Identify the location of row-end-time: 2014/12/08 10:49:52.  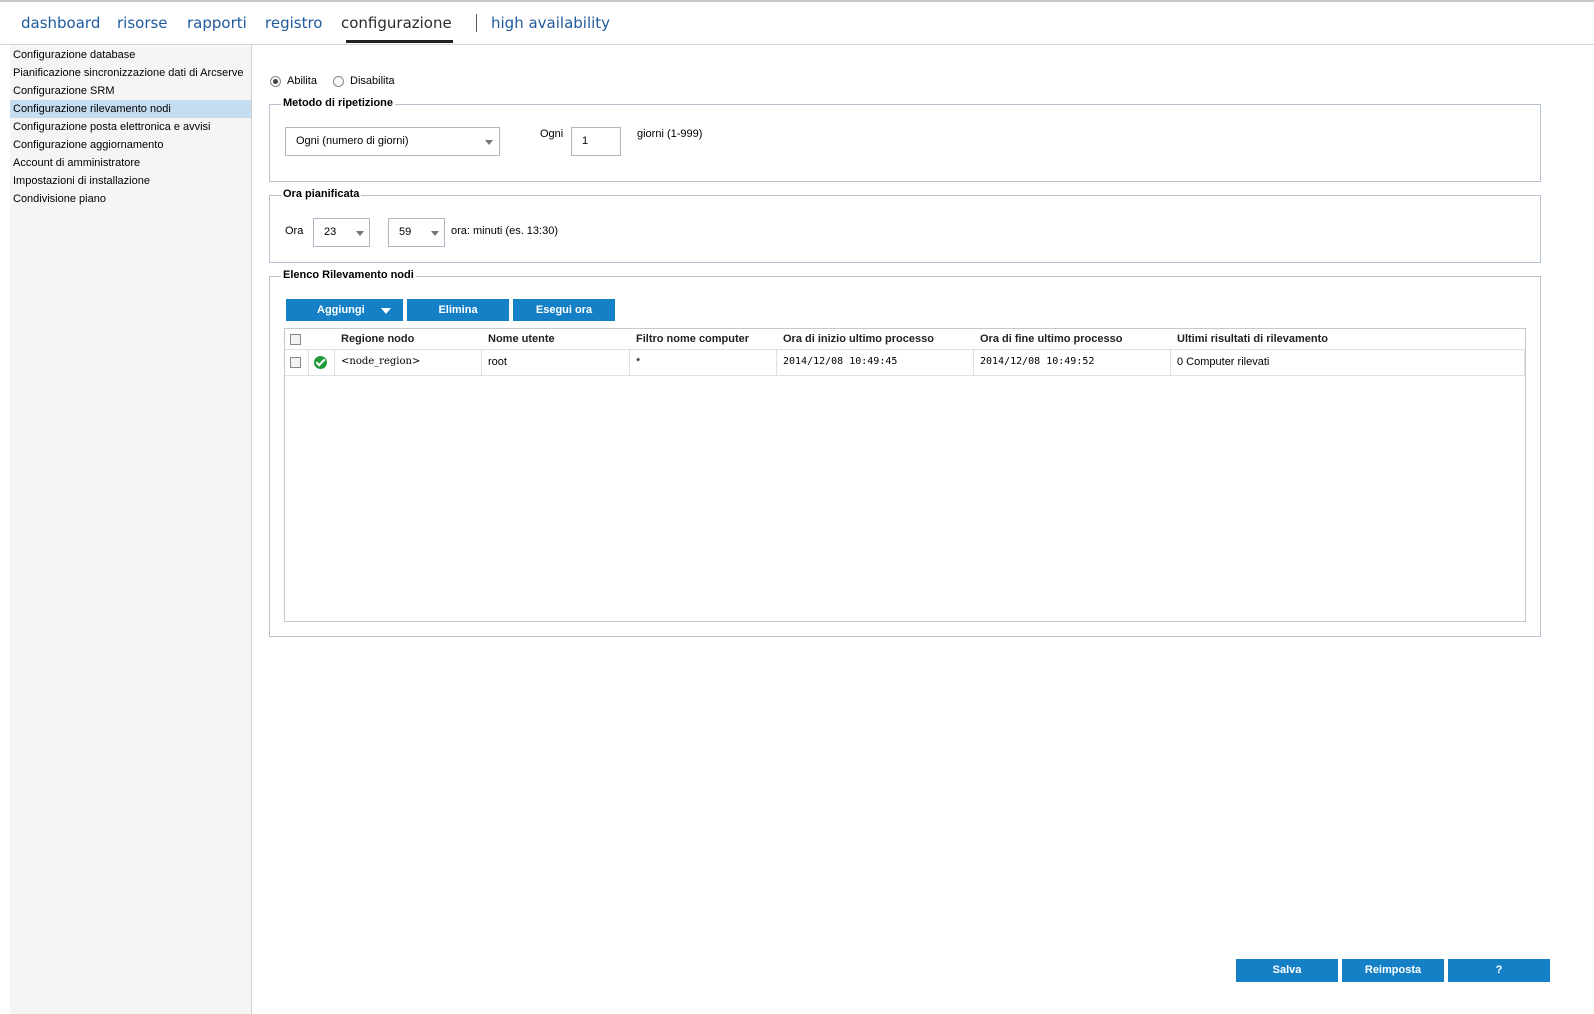
(1072, 362).